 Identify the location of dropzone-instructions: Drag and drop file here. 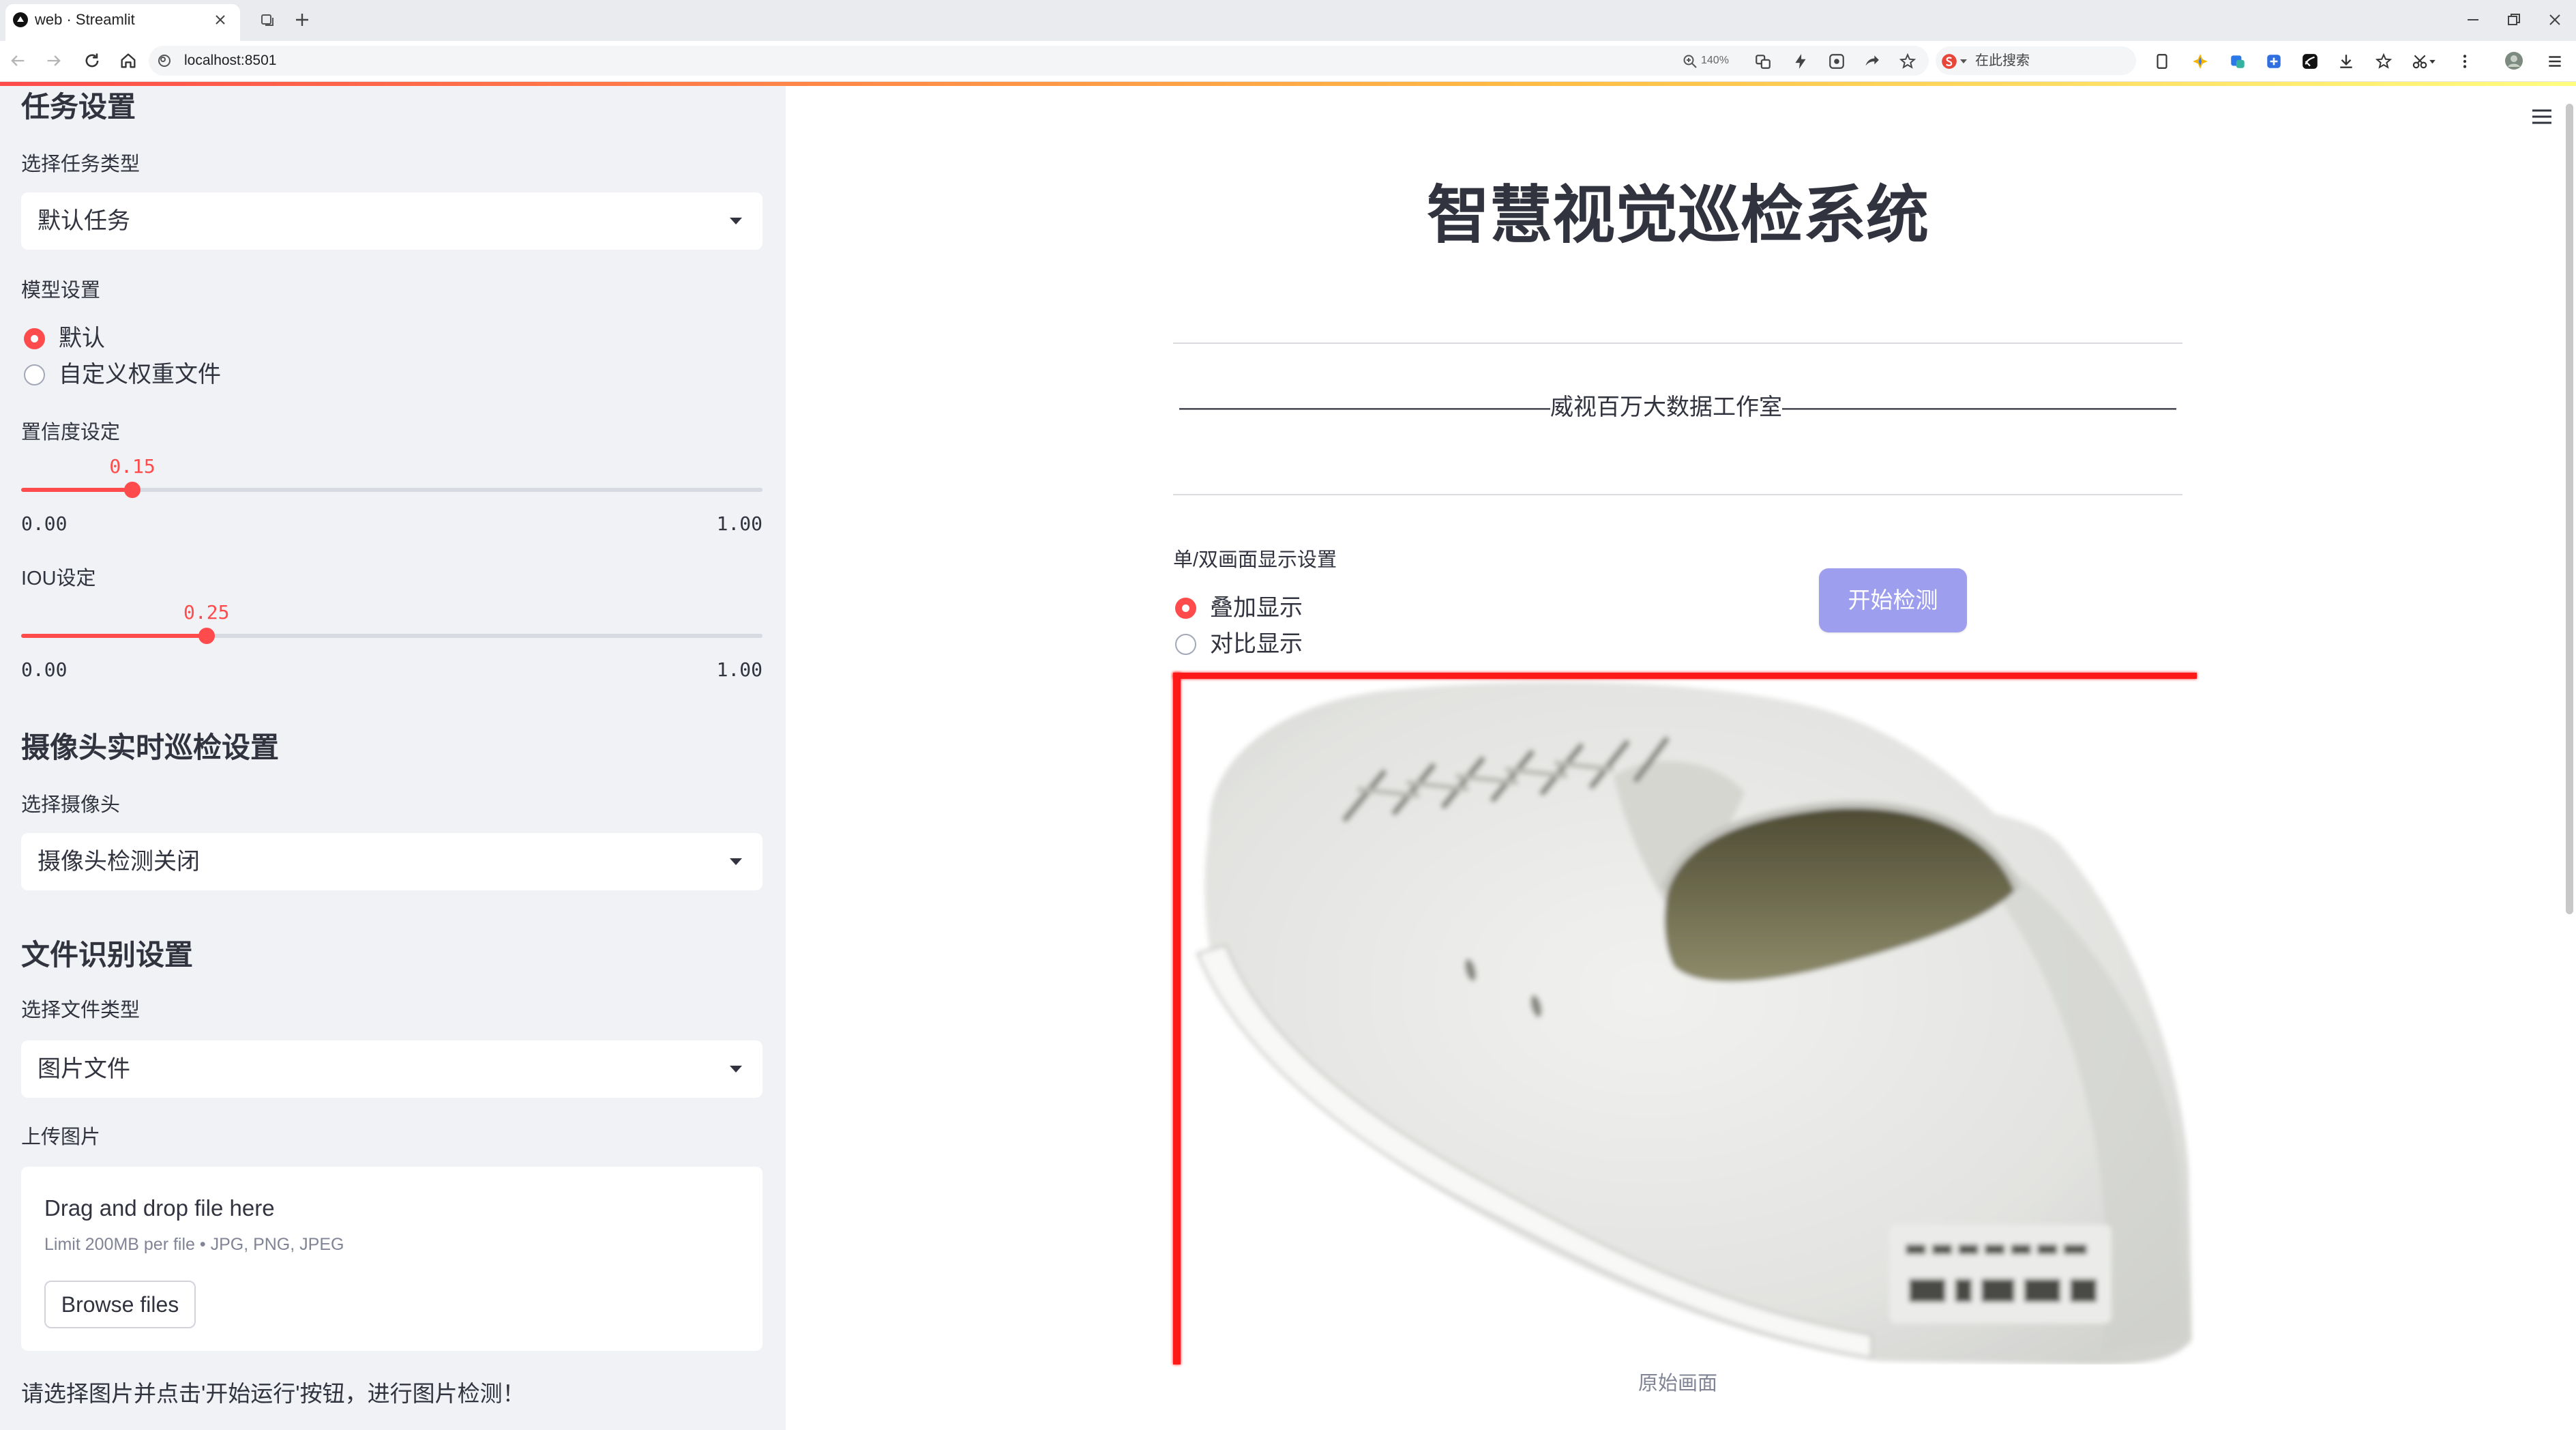
(159, 1208).